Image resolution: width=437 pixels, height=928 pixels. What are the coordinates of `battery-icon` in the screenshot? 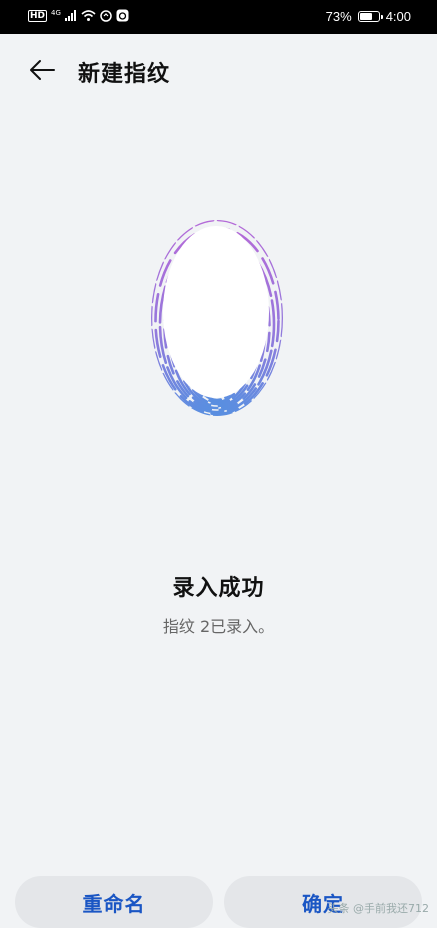 It's located at (370, 16).